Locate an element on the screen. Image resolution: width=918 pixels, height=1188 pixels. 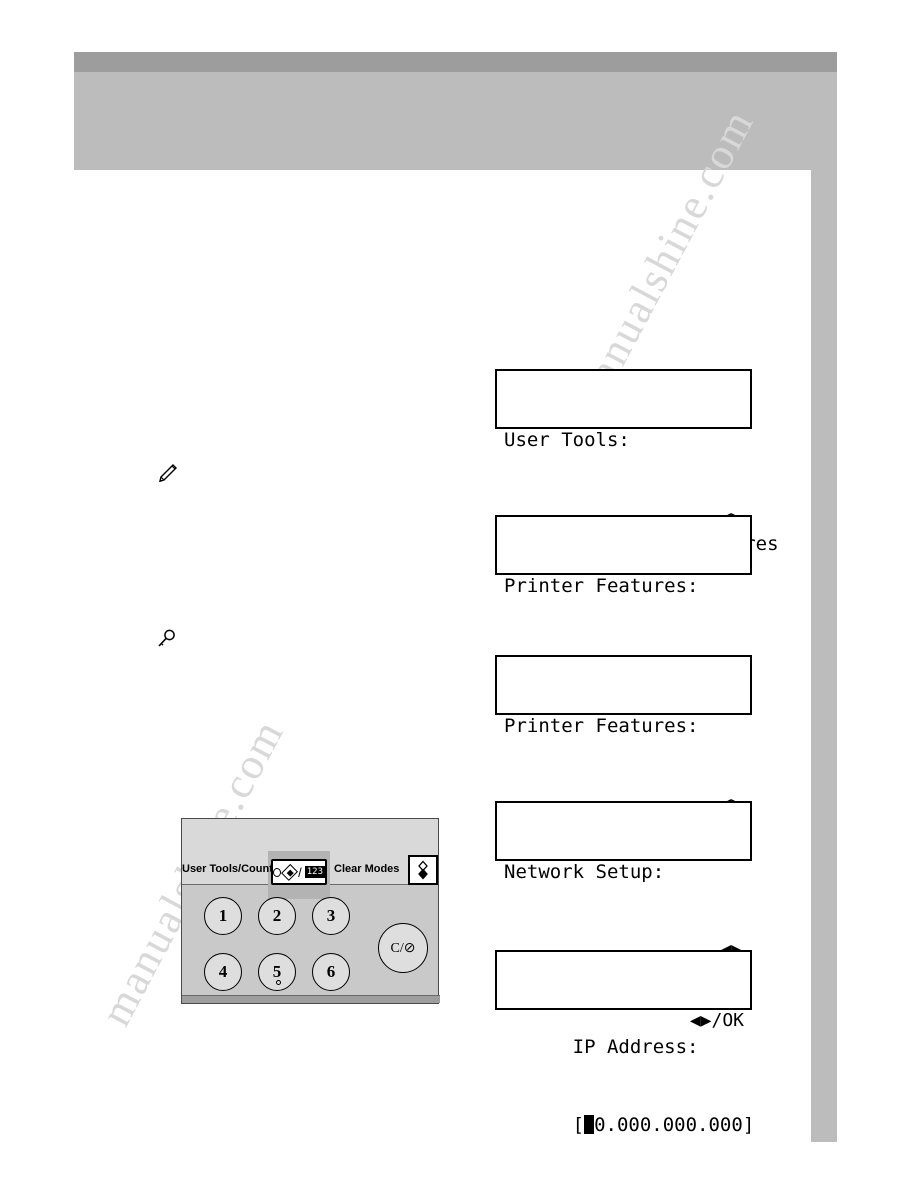
num-key-6: 6 is located at coordinates (331, 972).